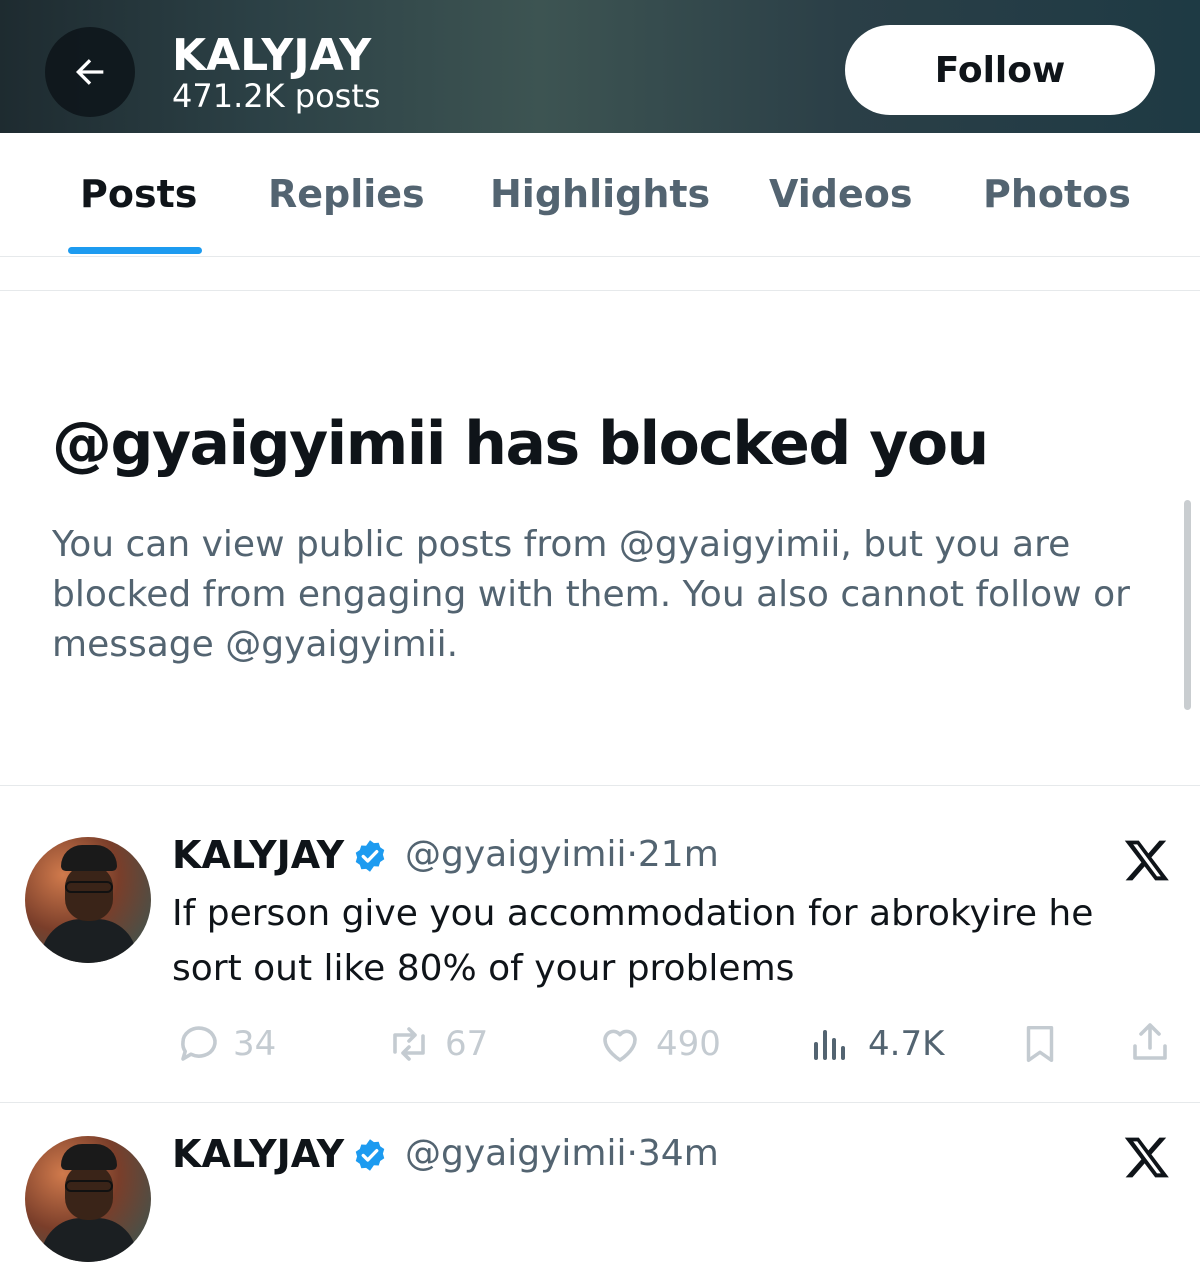 This screenshot has height=1262, width=1200. What do you see at coordinates (678, 1153) in the screenshot?
I see `post-time: 34m` at bounding box center [678, 1153].